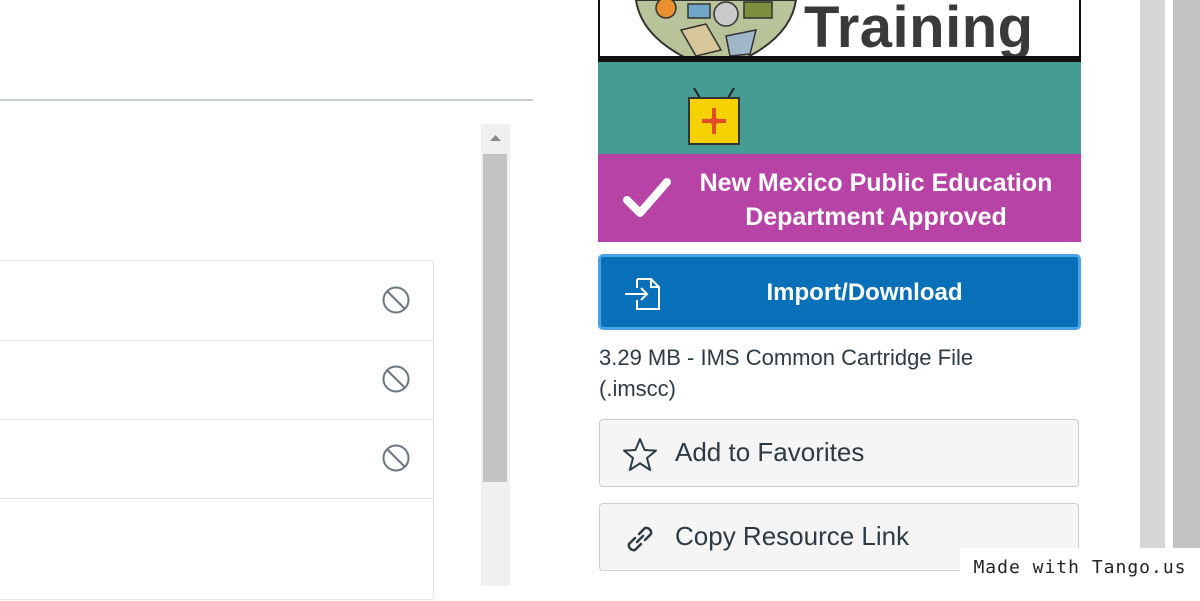  Describe the element at coordinates (876, 217) in the screenshot. I see `approval-line-2: Department Approved` at that location.